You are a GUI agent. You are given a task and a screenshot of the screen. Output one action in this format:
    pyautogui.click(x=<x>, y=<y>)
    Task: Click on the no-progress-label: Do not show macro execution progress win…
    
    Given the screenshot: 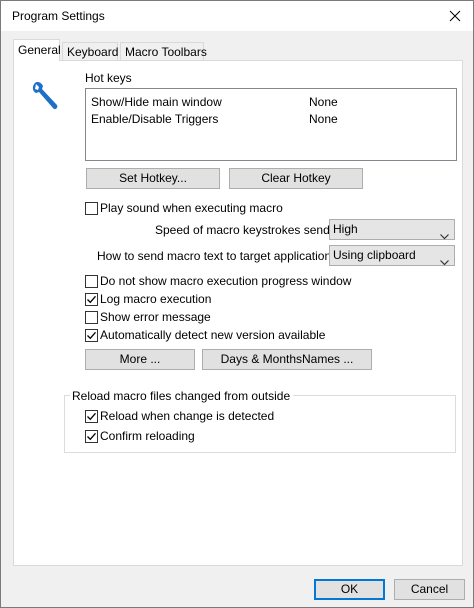 What is the action you would take?
    pyautogui.click(x=226, y=281)
    